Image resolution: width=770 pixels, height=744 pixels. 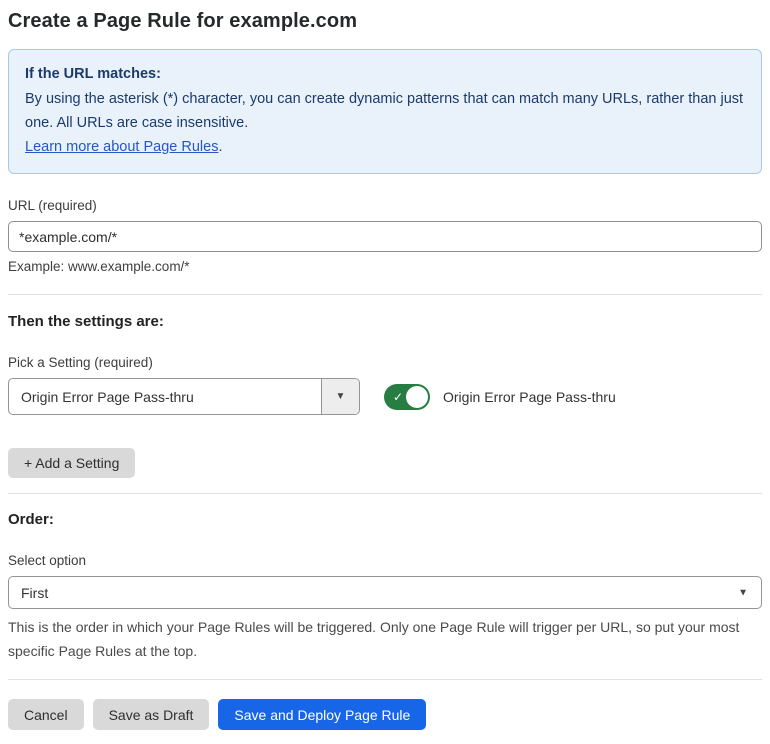 I want to click on url-example-helper: Example: www.example.com/*, so click(x=99, y=266).